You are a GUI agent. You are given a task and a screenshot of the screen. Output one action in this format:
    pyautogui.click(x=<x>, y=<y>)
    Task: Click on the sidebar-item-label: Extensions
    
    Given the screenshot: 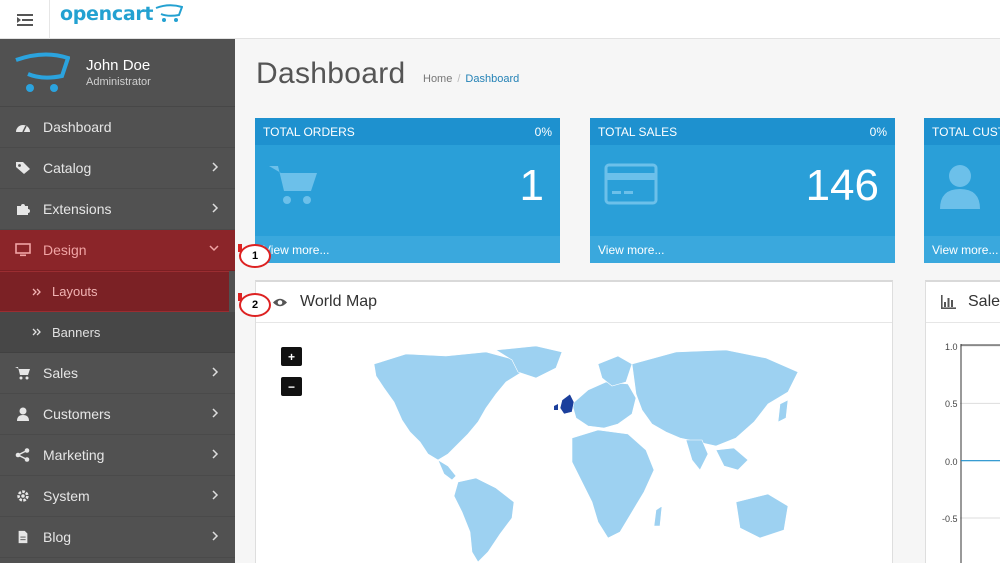 What is the action you would take?
    pyautogui.click(x=77, y=209)
    